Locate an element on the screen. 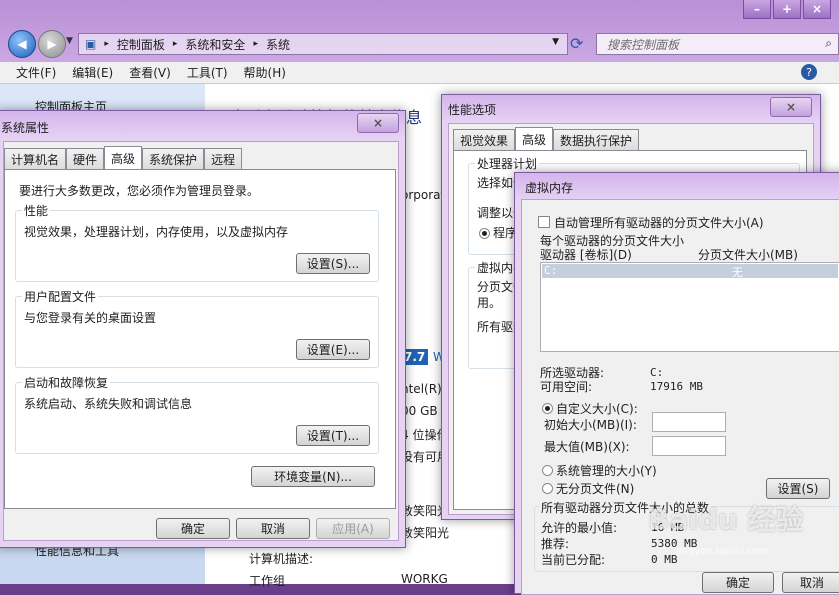  breadcrumb-system-security: 系统和安全 is located at coordinates (215, 44).